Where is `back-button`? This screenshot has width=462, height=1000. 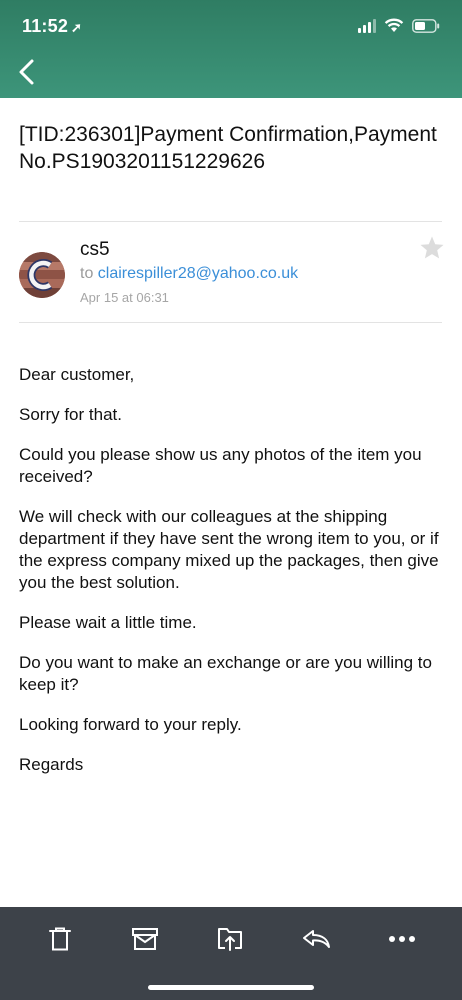
back-button is located at coordinates (27, 72).